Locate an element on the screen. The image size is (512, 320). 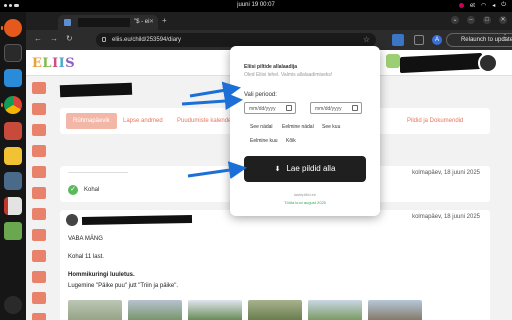
address-bar: eliis.eu/child/253594/diary ☆ is located at coordinates (236, 40).